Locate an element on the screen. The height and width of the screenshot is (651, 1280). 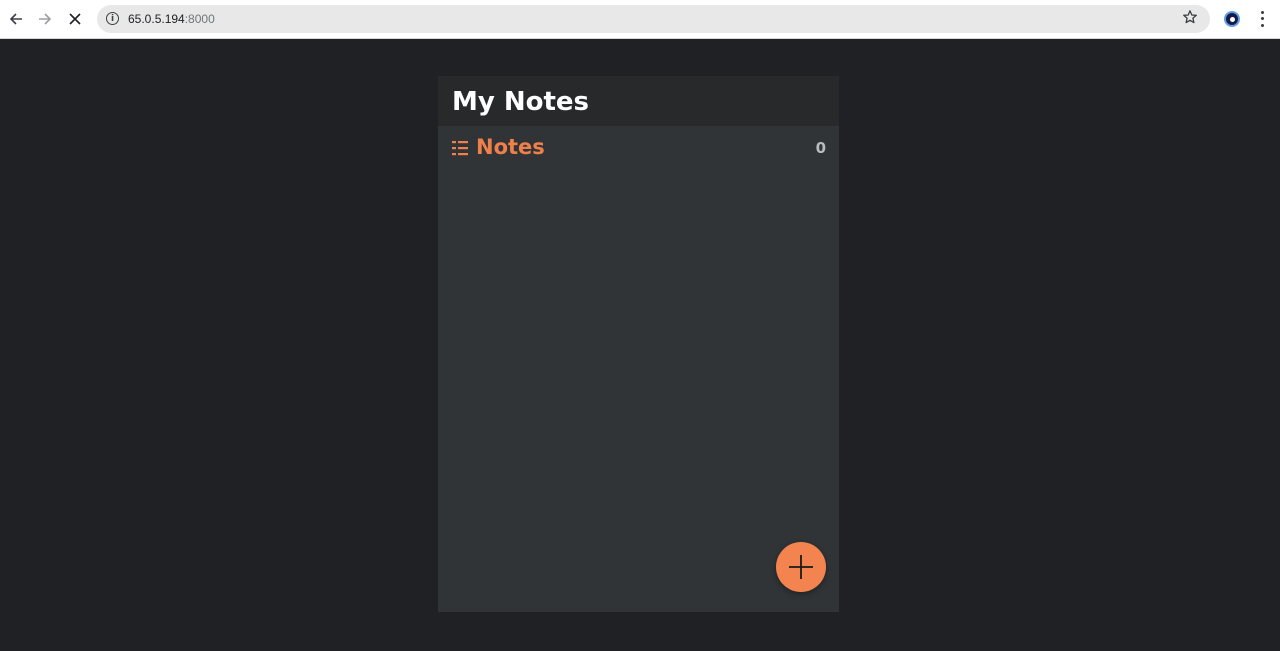
arrow-right-icon is located at coordinates (45, 19).